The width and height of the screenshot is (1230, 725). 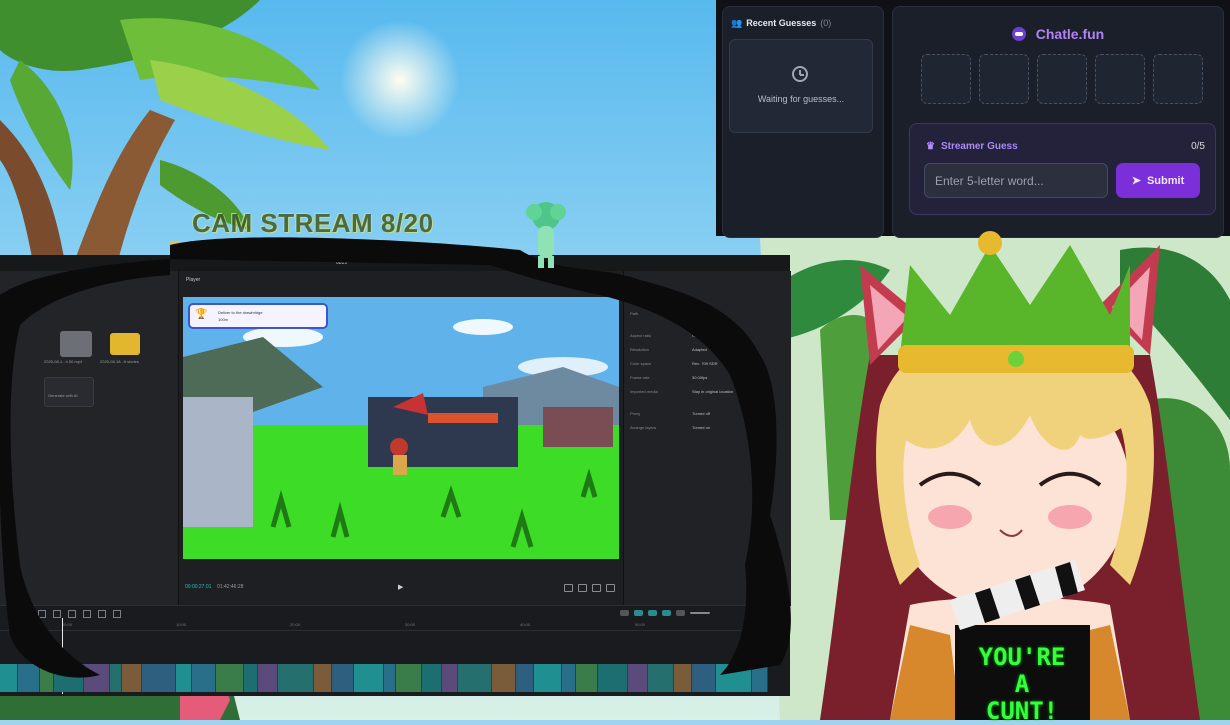 What do you see at coordinates (1136, 181) in the screenshot?
I see `send-icon: ➤` at bounding box center [1136, 181].